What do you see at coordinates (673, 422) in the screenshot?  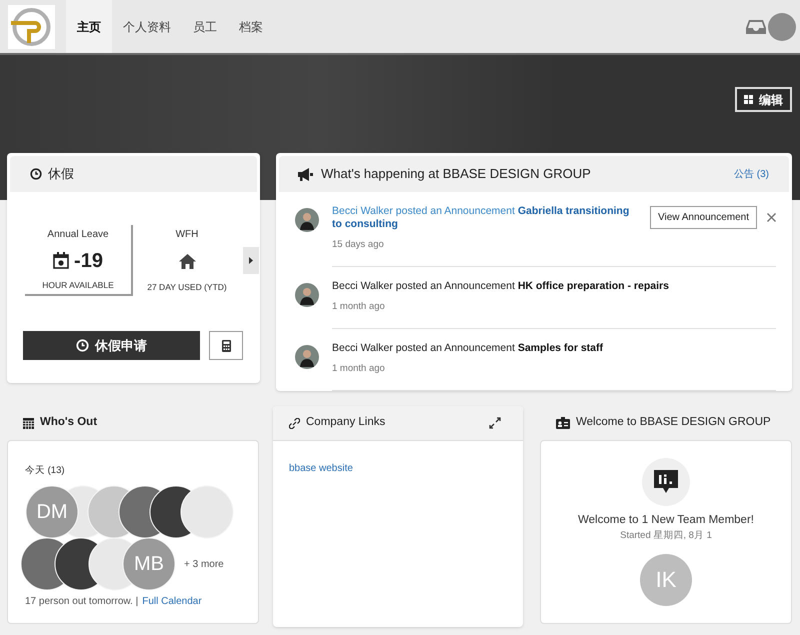 I see `section-title: Welcome to BBASE DESIGN GROUP` at bounding box center [673, 422].